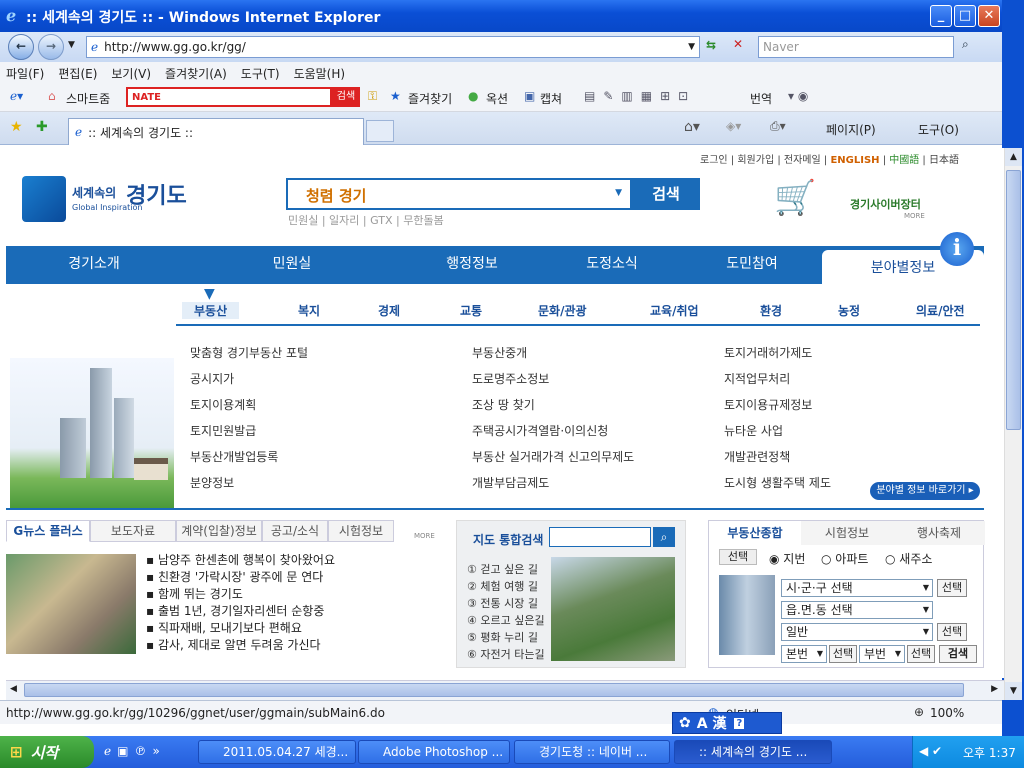  Describe the element at coordinates (296, 577) in the screenshot. I see `list-item: ▪ 친환경 '가락시장' 광주에 문 연다` at that location.